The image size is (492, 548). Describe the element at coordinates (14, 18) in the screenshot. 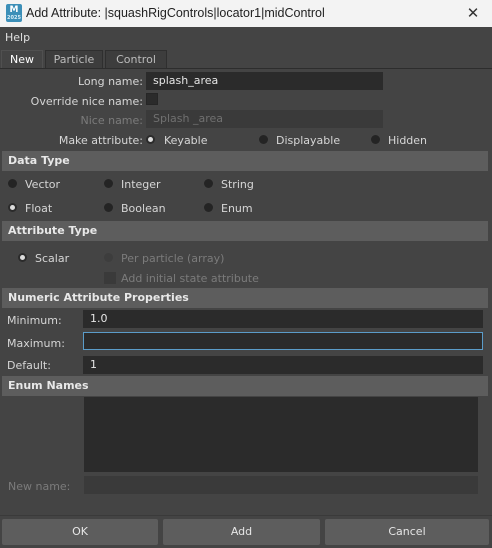

I see `app-icon-version: 2025` at that location.